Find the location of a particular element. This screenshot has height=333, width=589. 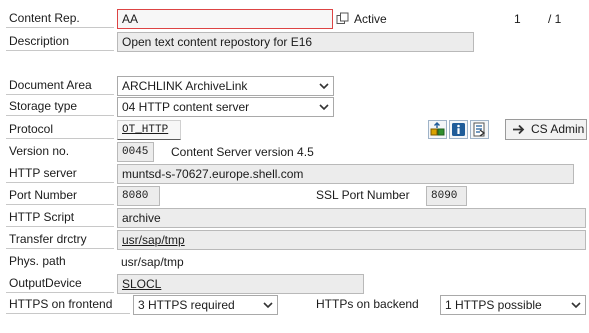

copy-icon is located at coordinates (342, 18).